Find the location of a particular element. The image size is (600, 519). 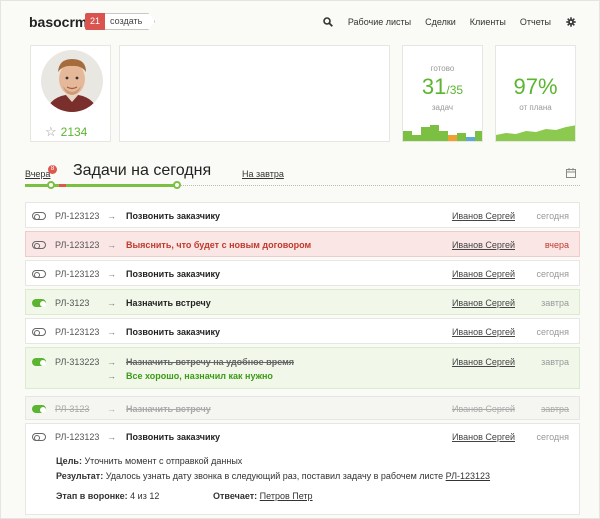

rating-value: 2134 is located at coordinates (74, 132).